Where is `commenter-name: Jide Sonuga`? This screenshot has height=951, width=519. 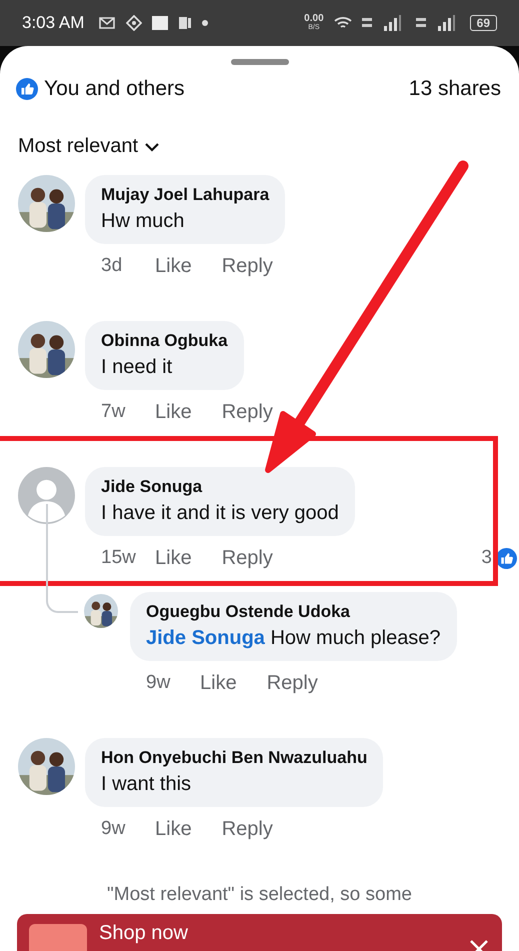 commenter-name: Jide Sonuga is located at coordinates (220, 487).